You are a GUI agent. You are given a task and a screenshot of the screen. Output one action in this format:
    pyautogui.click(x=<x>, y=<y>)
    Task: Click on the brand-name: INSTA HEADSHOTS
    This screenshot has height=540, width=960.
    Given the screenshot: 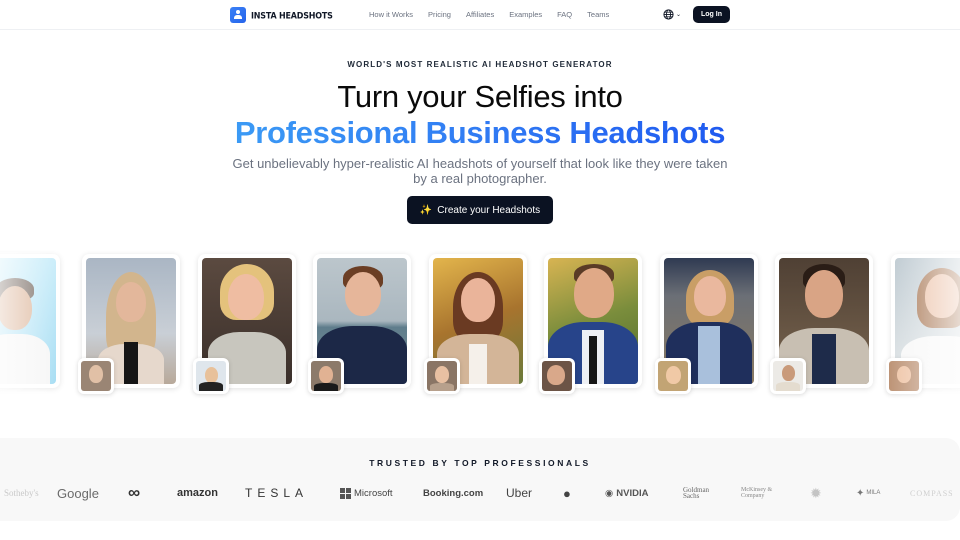 What is the action you would take?
    pyautogui.click(x=292, y=15)
    